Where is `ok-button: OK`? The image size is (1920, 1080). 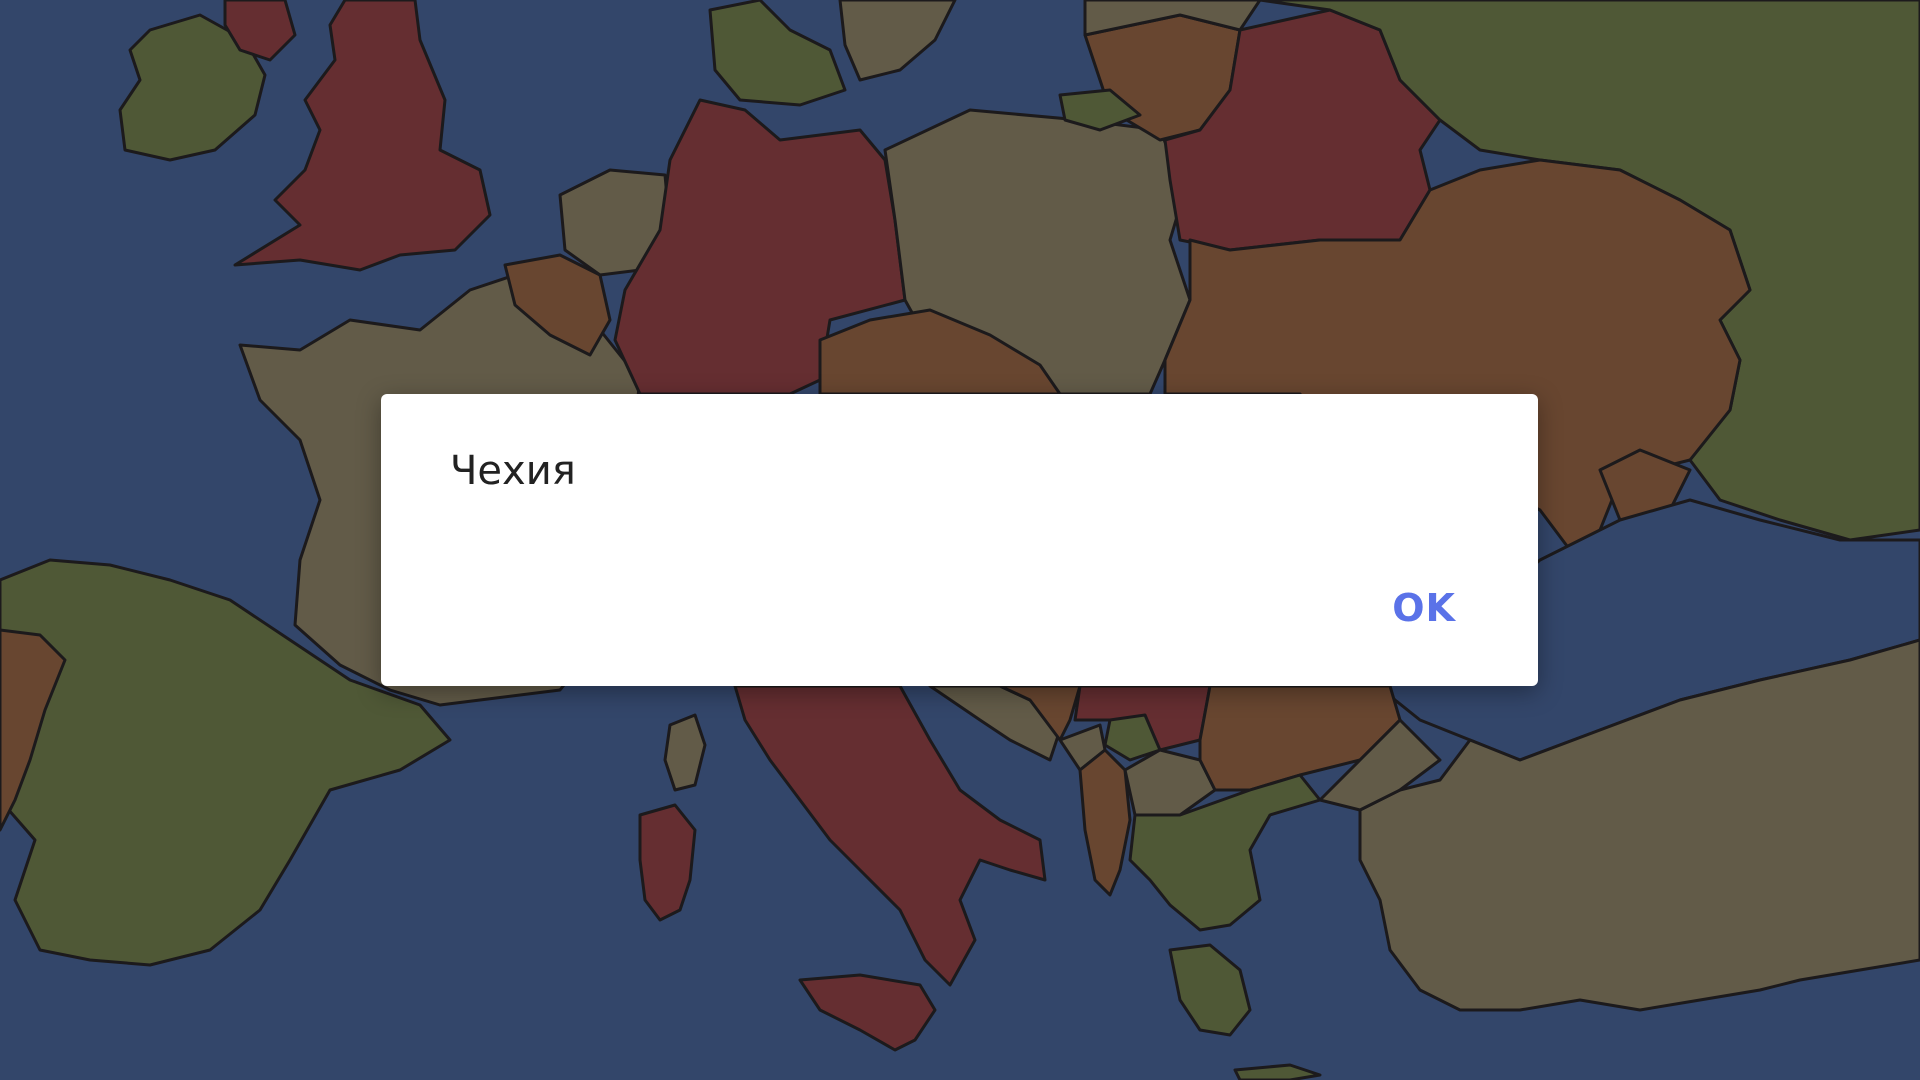 ok-button: OK is located at coordinates (1424, 608).